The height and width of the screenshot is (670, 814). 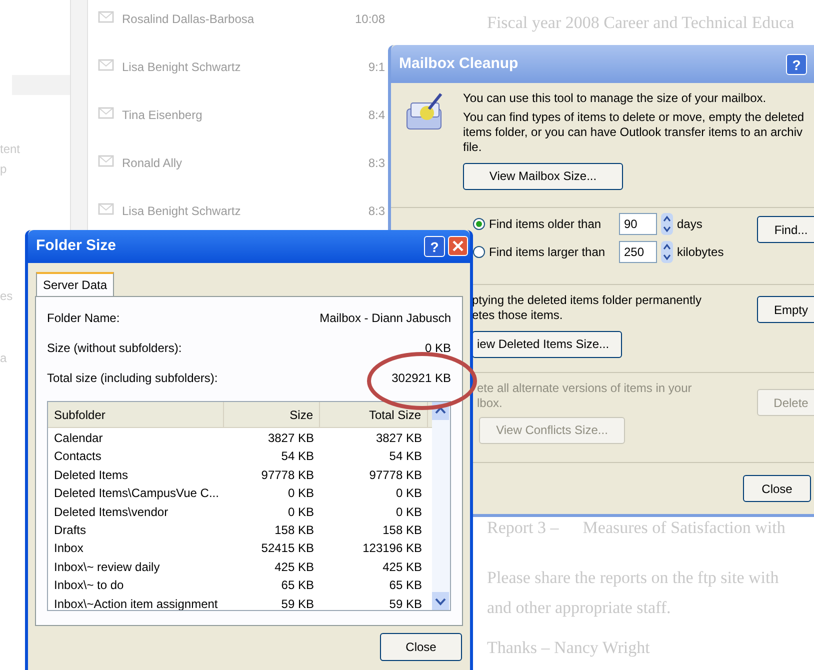 What do you see at coordinates (41, 85) in the screenshot?
I see `sidebar-highlight` at bounding box center [41, 85].